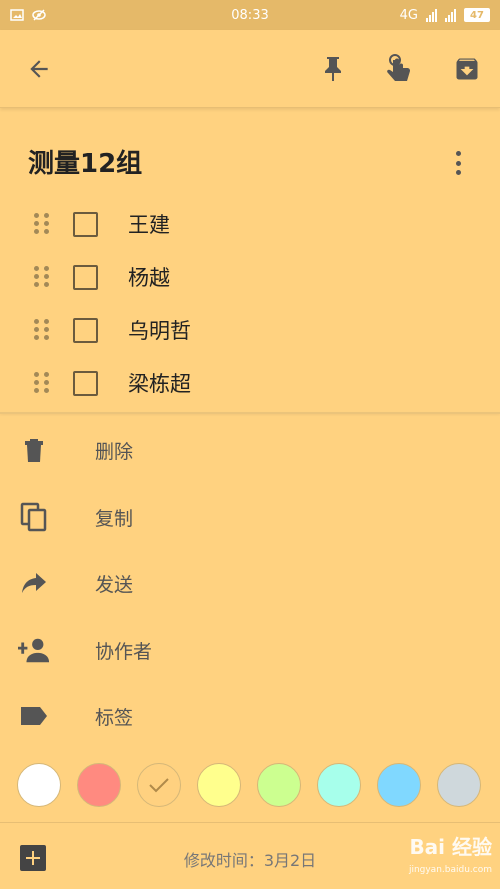 This screenshot has width=500, height=889. I want to click on bottom-bar: 修改时间：3月2日 Bai 经验 jingyan.baidu.com, so click(250, 855).